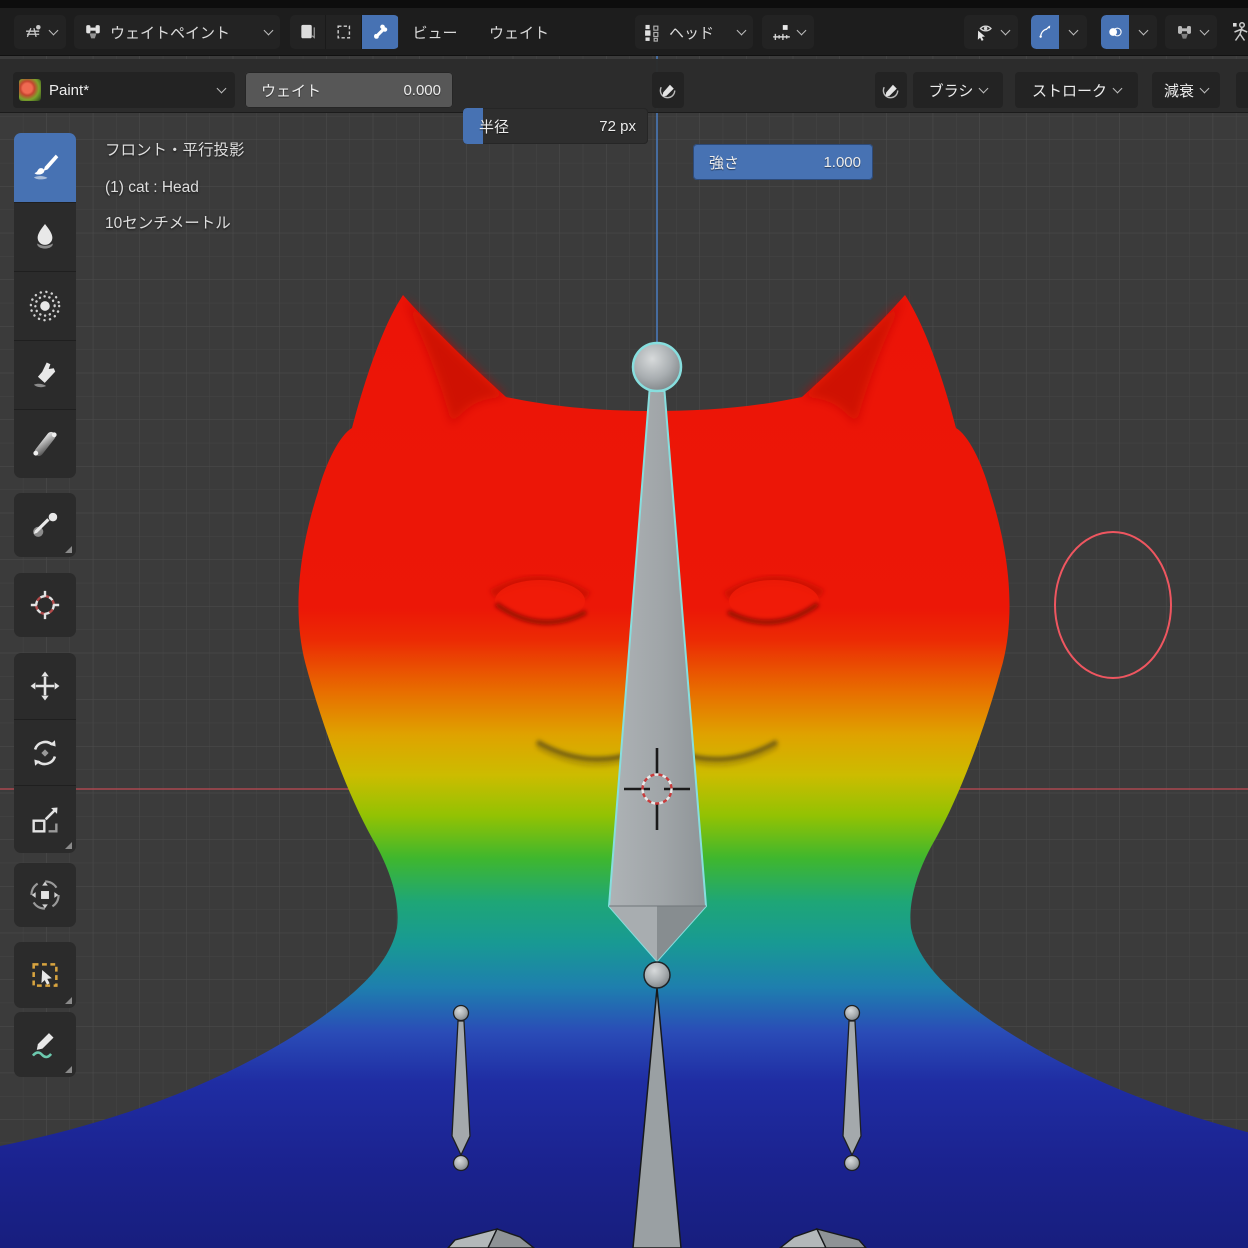 Image resolution: width=1248 pixels, height=1248 pixels. Describe the element at coordinates (781, 32) in the screenshot. I see `snap-increment-icon` at that location.